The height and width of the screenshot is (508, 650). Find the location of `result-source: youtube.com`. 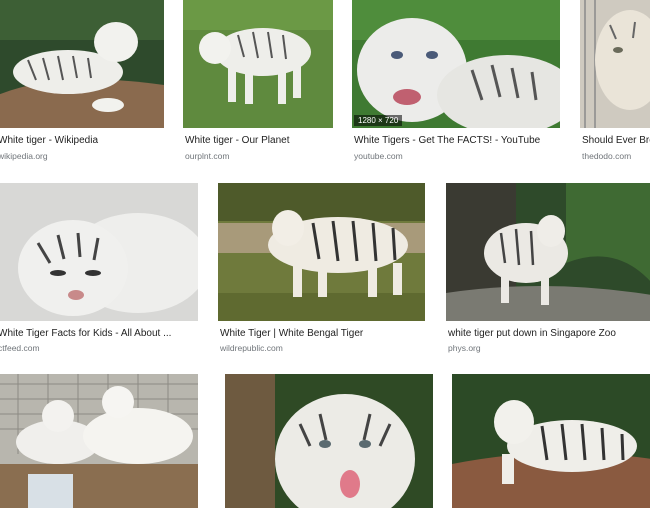

result-source: youtube.com is located at coordinates (378, 156).